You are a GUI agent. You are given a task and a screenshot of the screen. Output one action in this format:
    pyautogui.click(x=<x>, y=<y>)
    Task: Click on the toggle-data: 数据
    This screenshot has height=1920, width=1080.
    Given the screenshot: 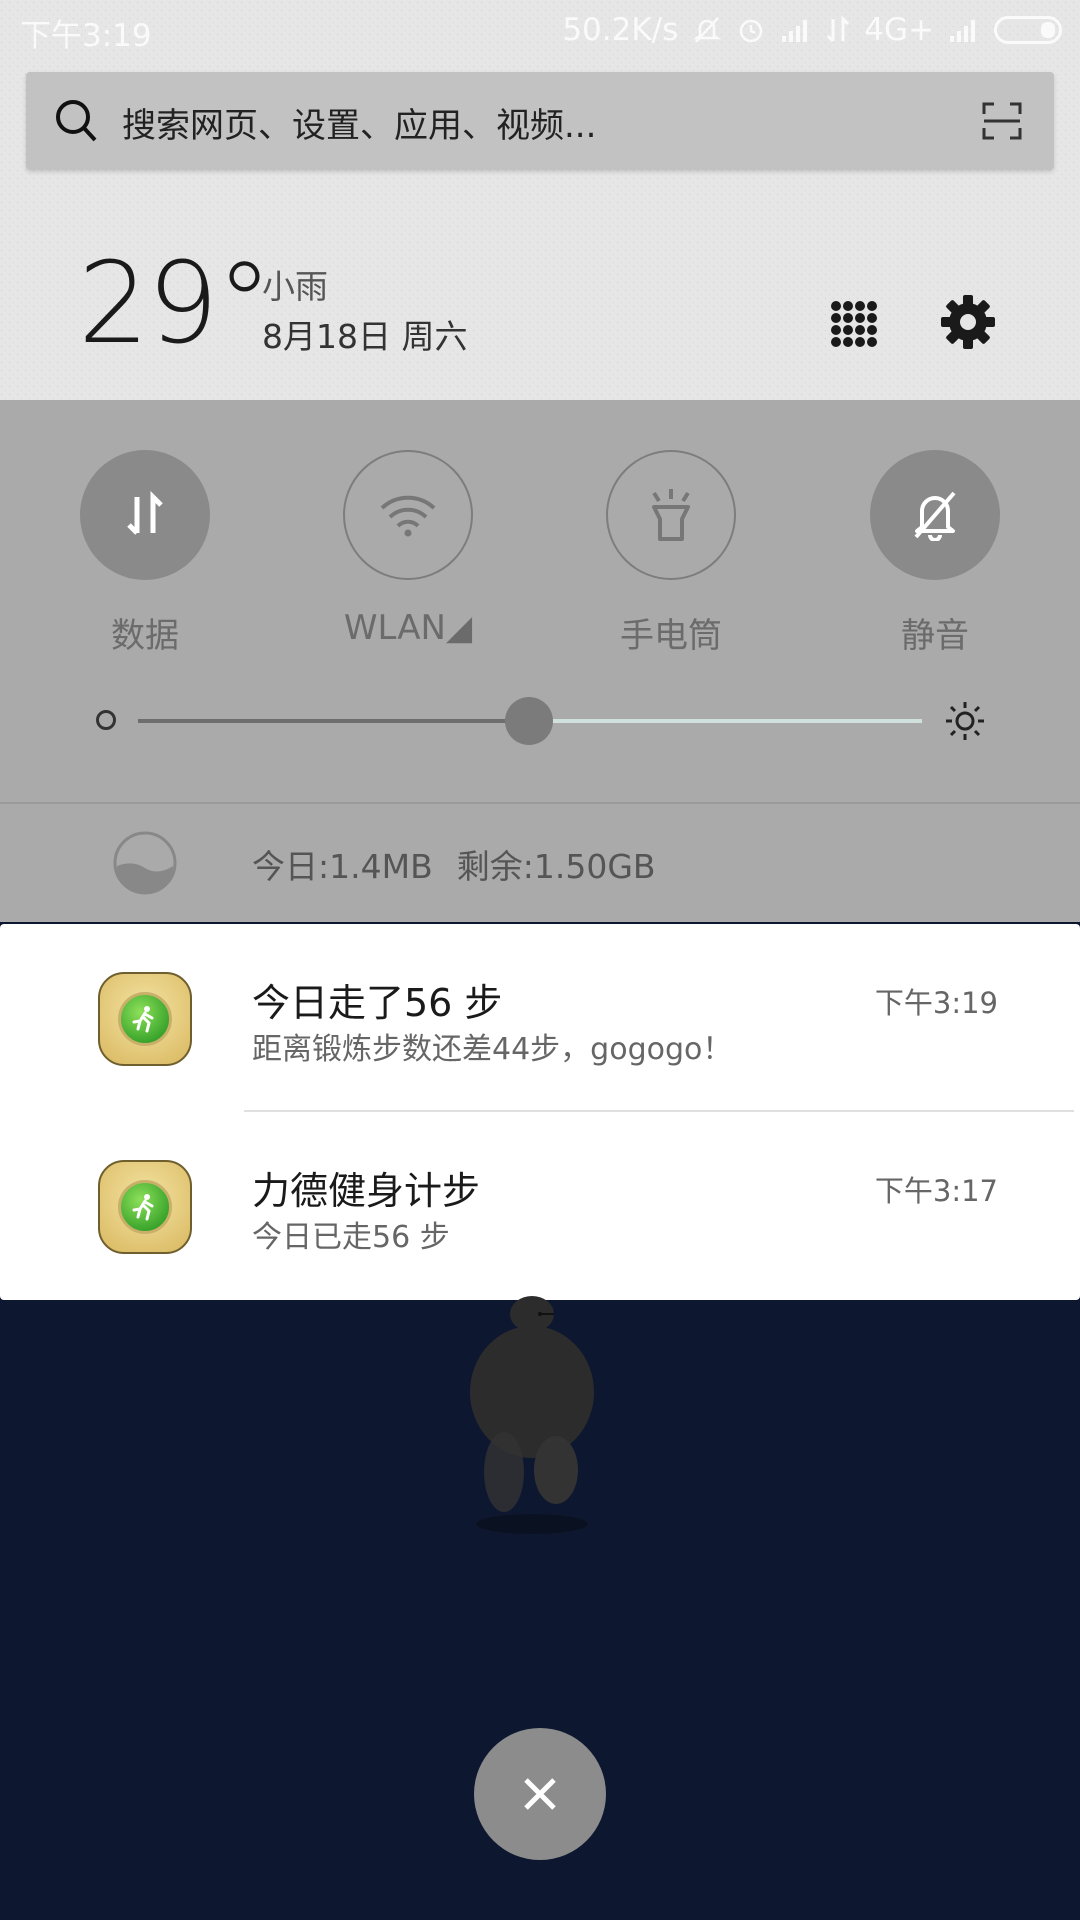 What is the action you would take?
    pyautogui.click(x=145, y=553)
    